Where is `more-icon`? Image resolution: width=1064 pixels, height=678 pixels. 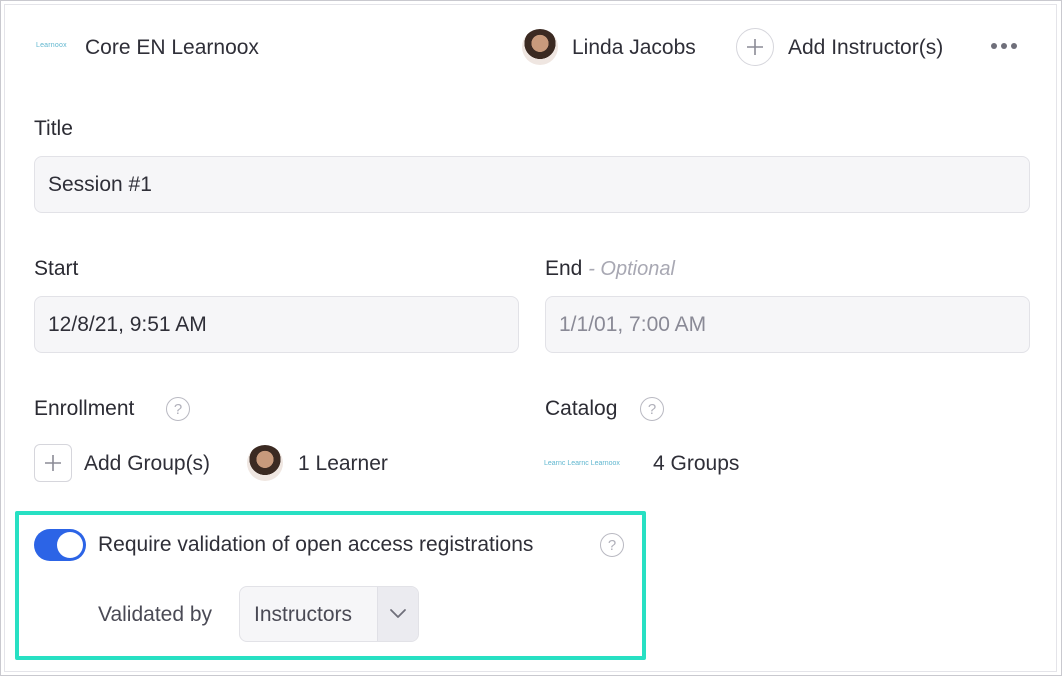 more-icon is located at coordinates (1004, 46).